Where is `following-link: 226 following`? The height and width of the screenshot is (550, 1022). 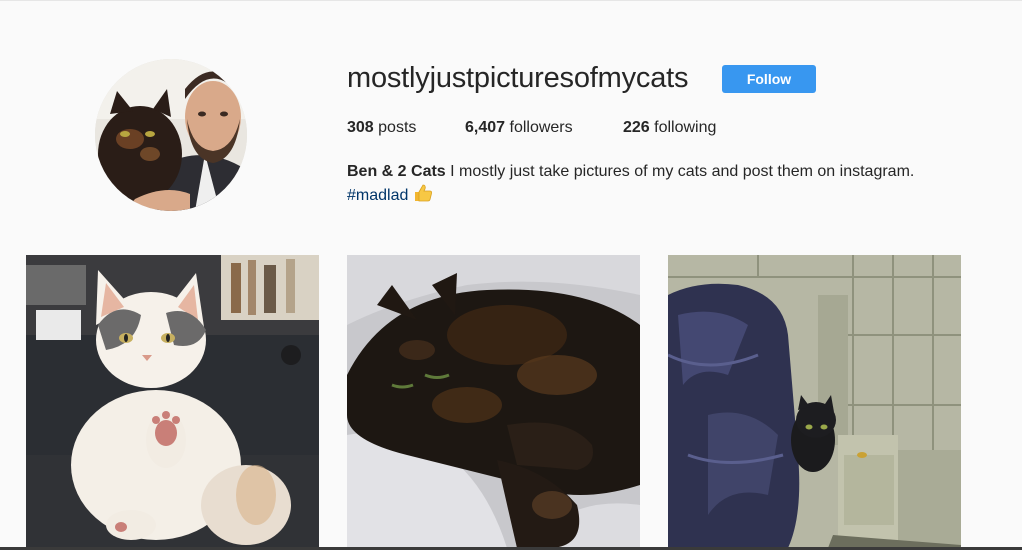
following-link: 226 following is located at coordinates (669, 128).